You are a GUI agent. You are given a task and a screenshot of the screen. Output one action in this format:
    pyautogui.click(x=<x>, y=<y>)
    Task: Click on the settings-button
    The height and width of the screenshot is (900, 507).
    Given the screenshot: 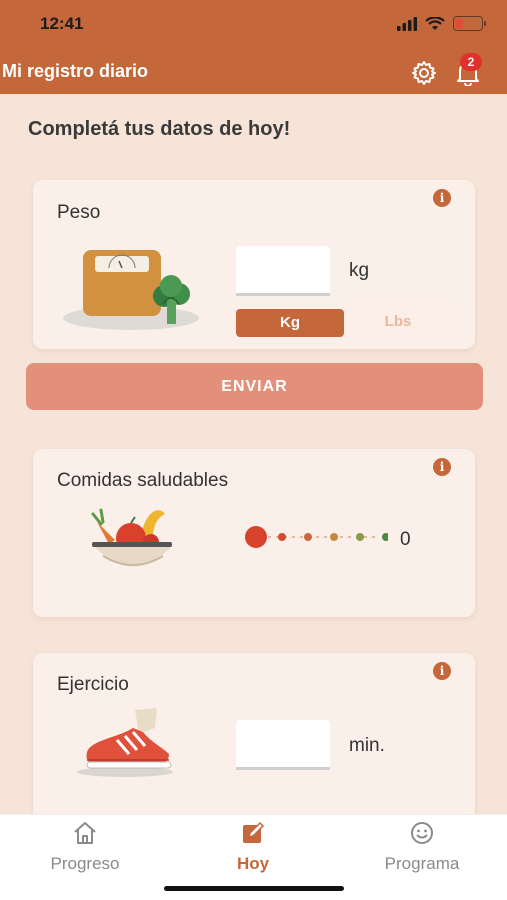 What is the action you would take?
    pyautogui.click(x=424, y=73)
    